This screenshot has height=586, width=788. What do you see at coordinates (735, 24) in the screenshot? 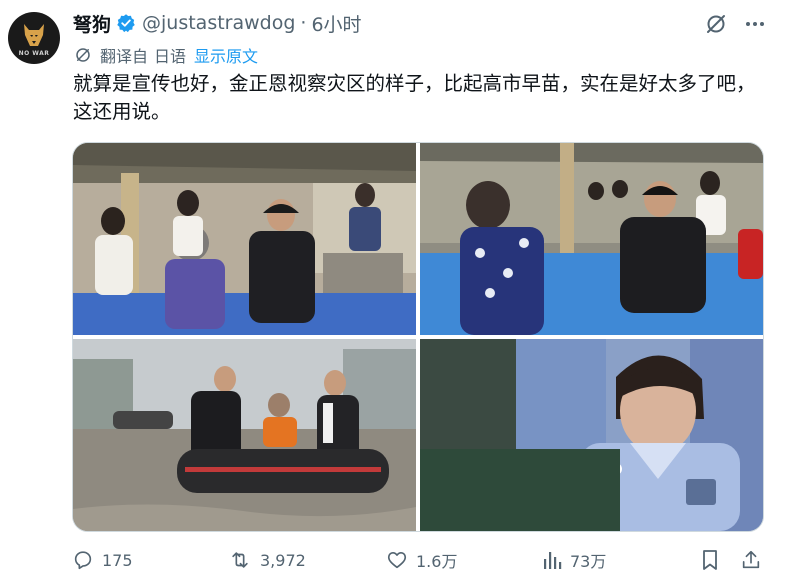
I see `top-actions` at bounding box center [735, 24].